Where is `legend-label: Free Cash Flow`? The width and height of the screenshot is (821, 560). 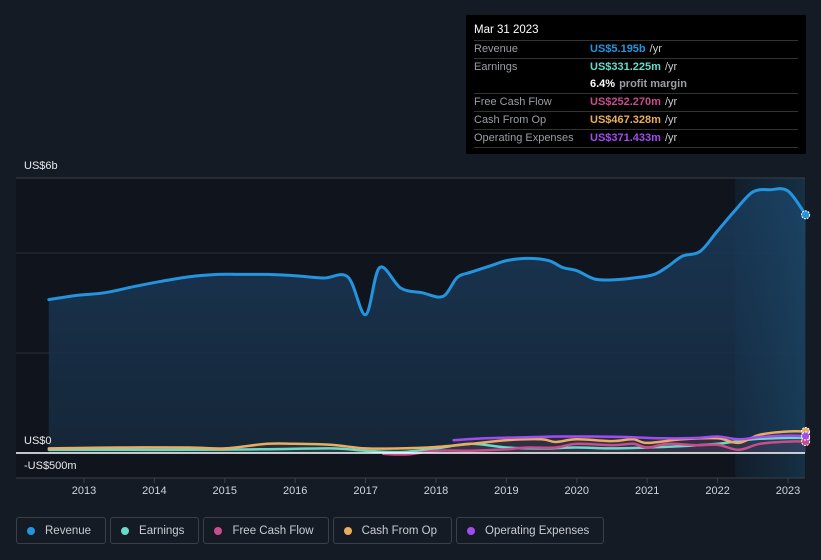 legend-label: Free Cash Flow is located at coordinates (273, 530).